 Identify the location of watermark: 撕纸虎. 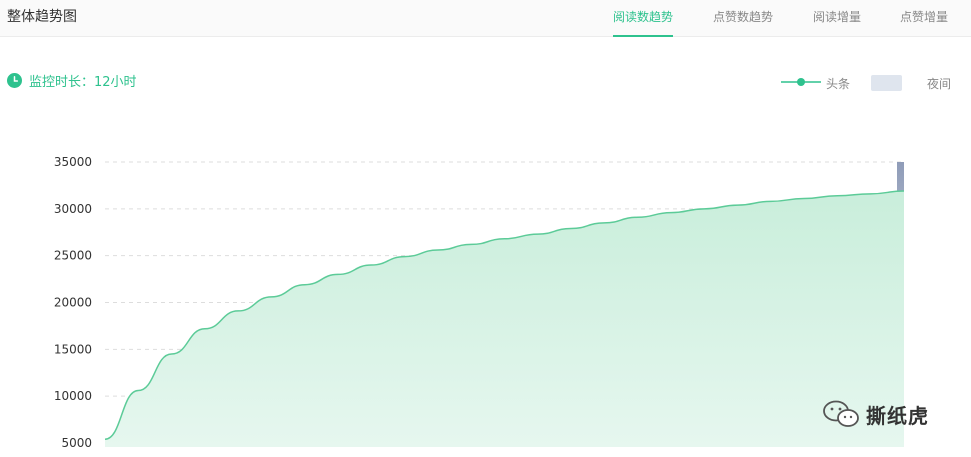
(875, 414).